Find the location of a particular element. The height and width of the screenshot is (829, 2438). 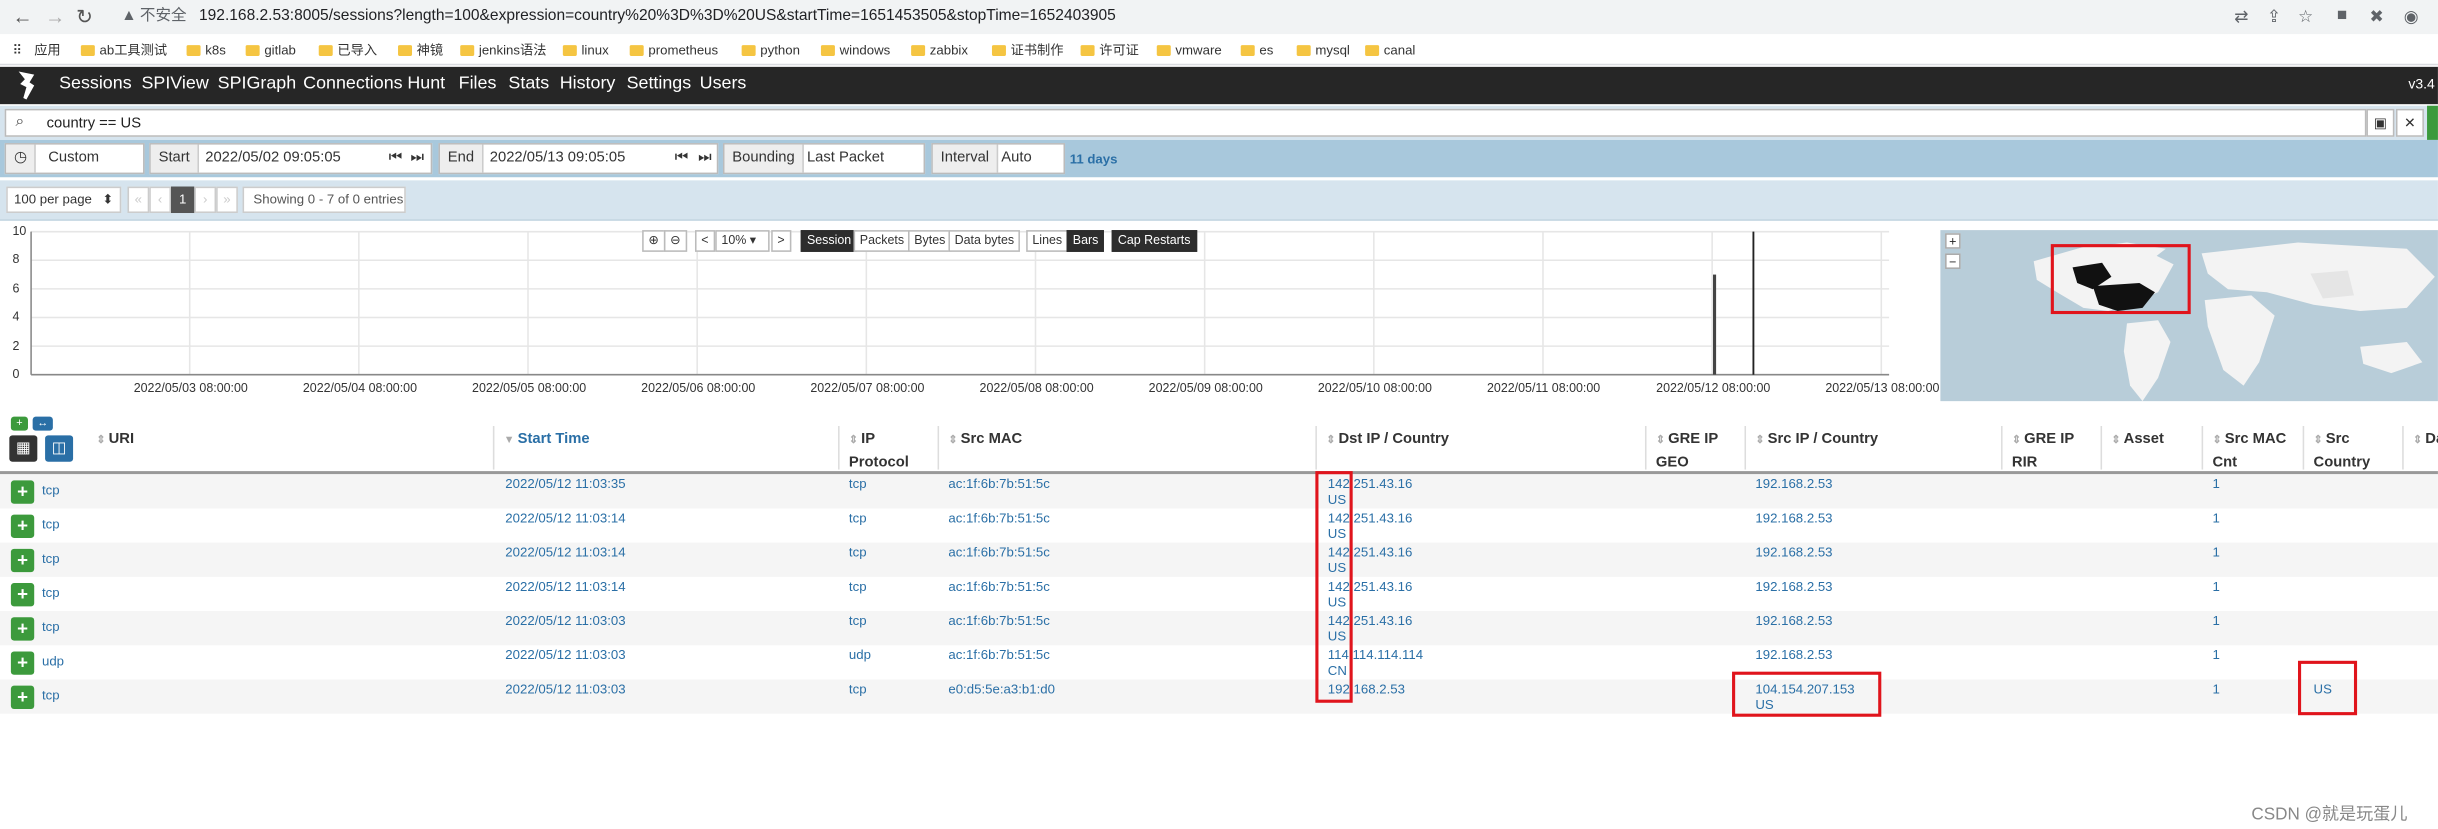

column-header: ⇕ Src IP / Country is located at coordinates (1816, 440).